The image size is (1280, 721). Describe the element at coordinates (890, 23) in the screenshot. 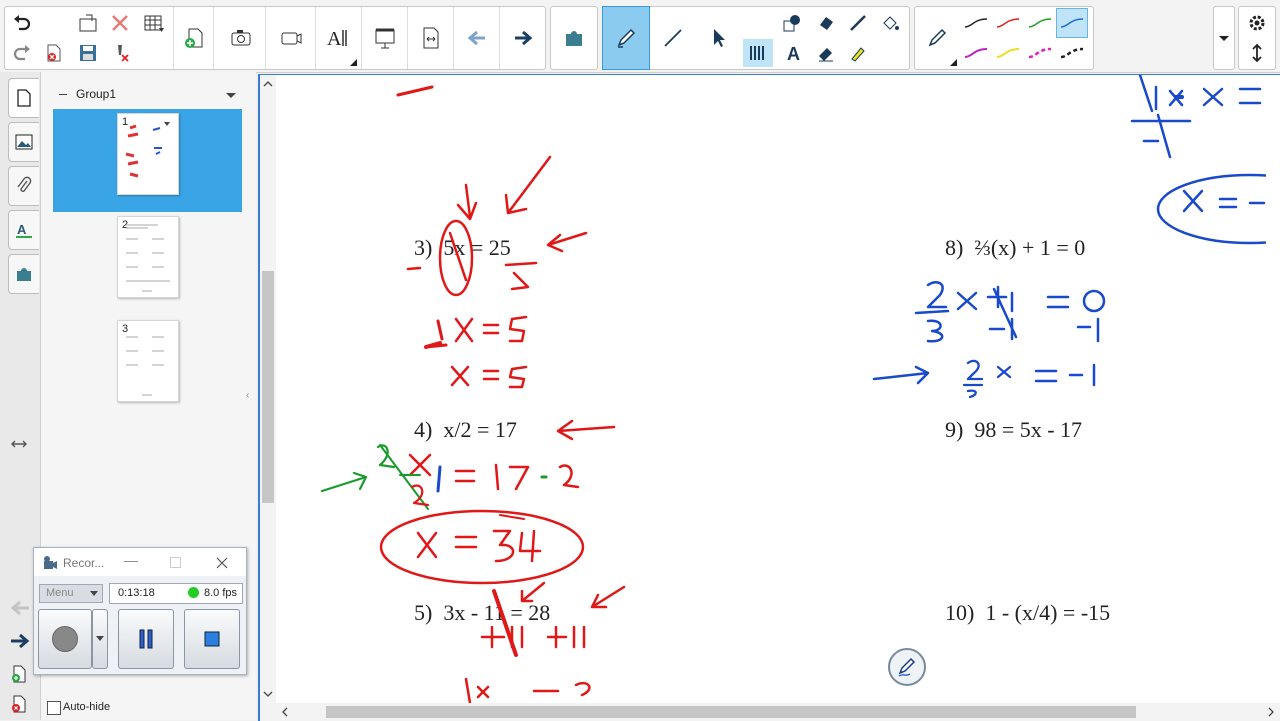

I see `paint-fill-button` at that location.